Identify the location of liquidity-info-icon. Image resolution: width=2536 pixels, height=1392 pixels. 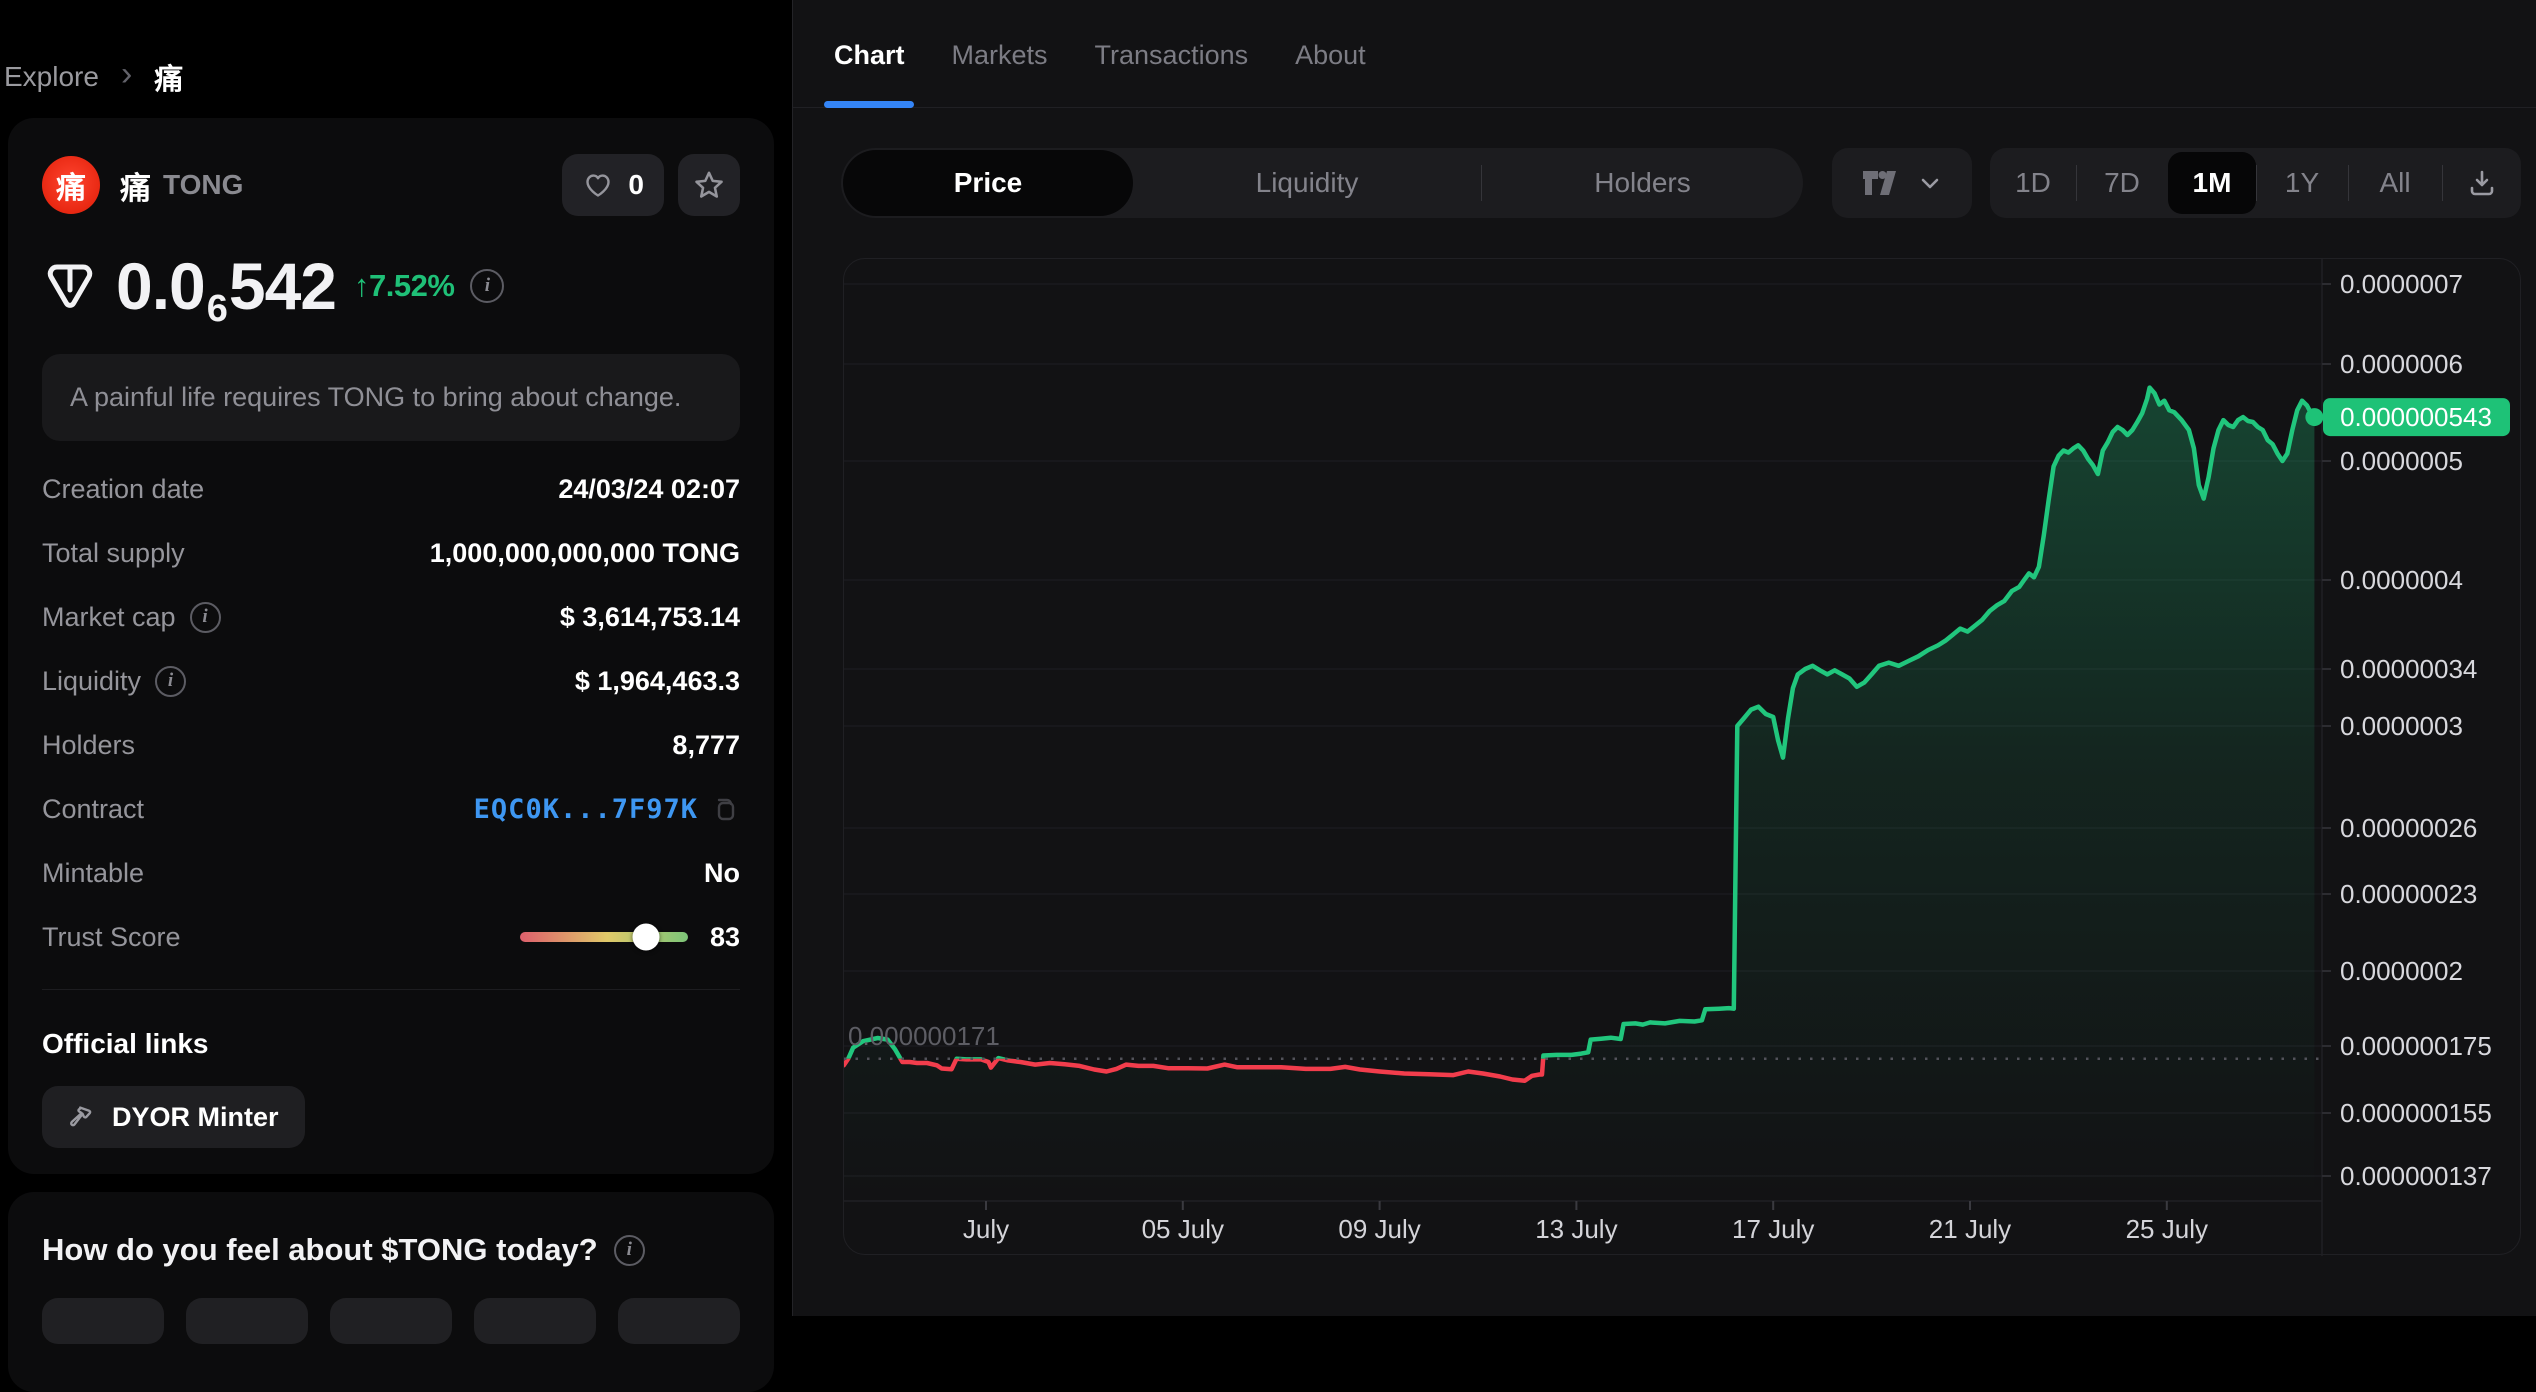
(171, 681).